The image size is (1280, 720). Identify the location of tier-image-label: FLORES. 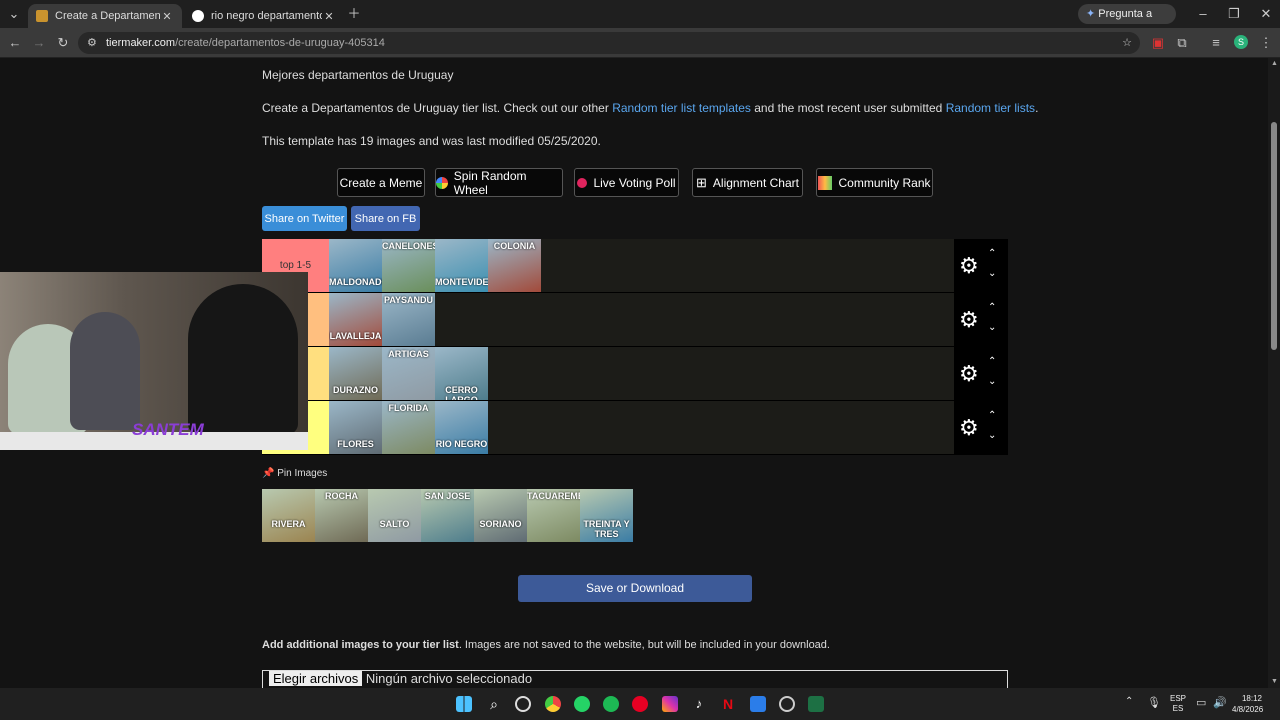
(355, 444).